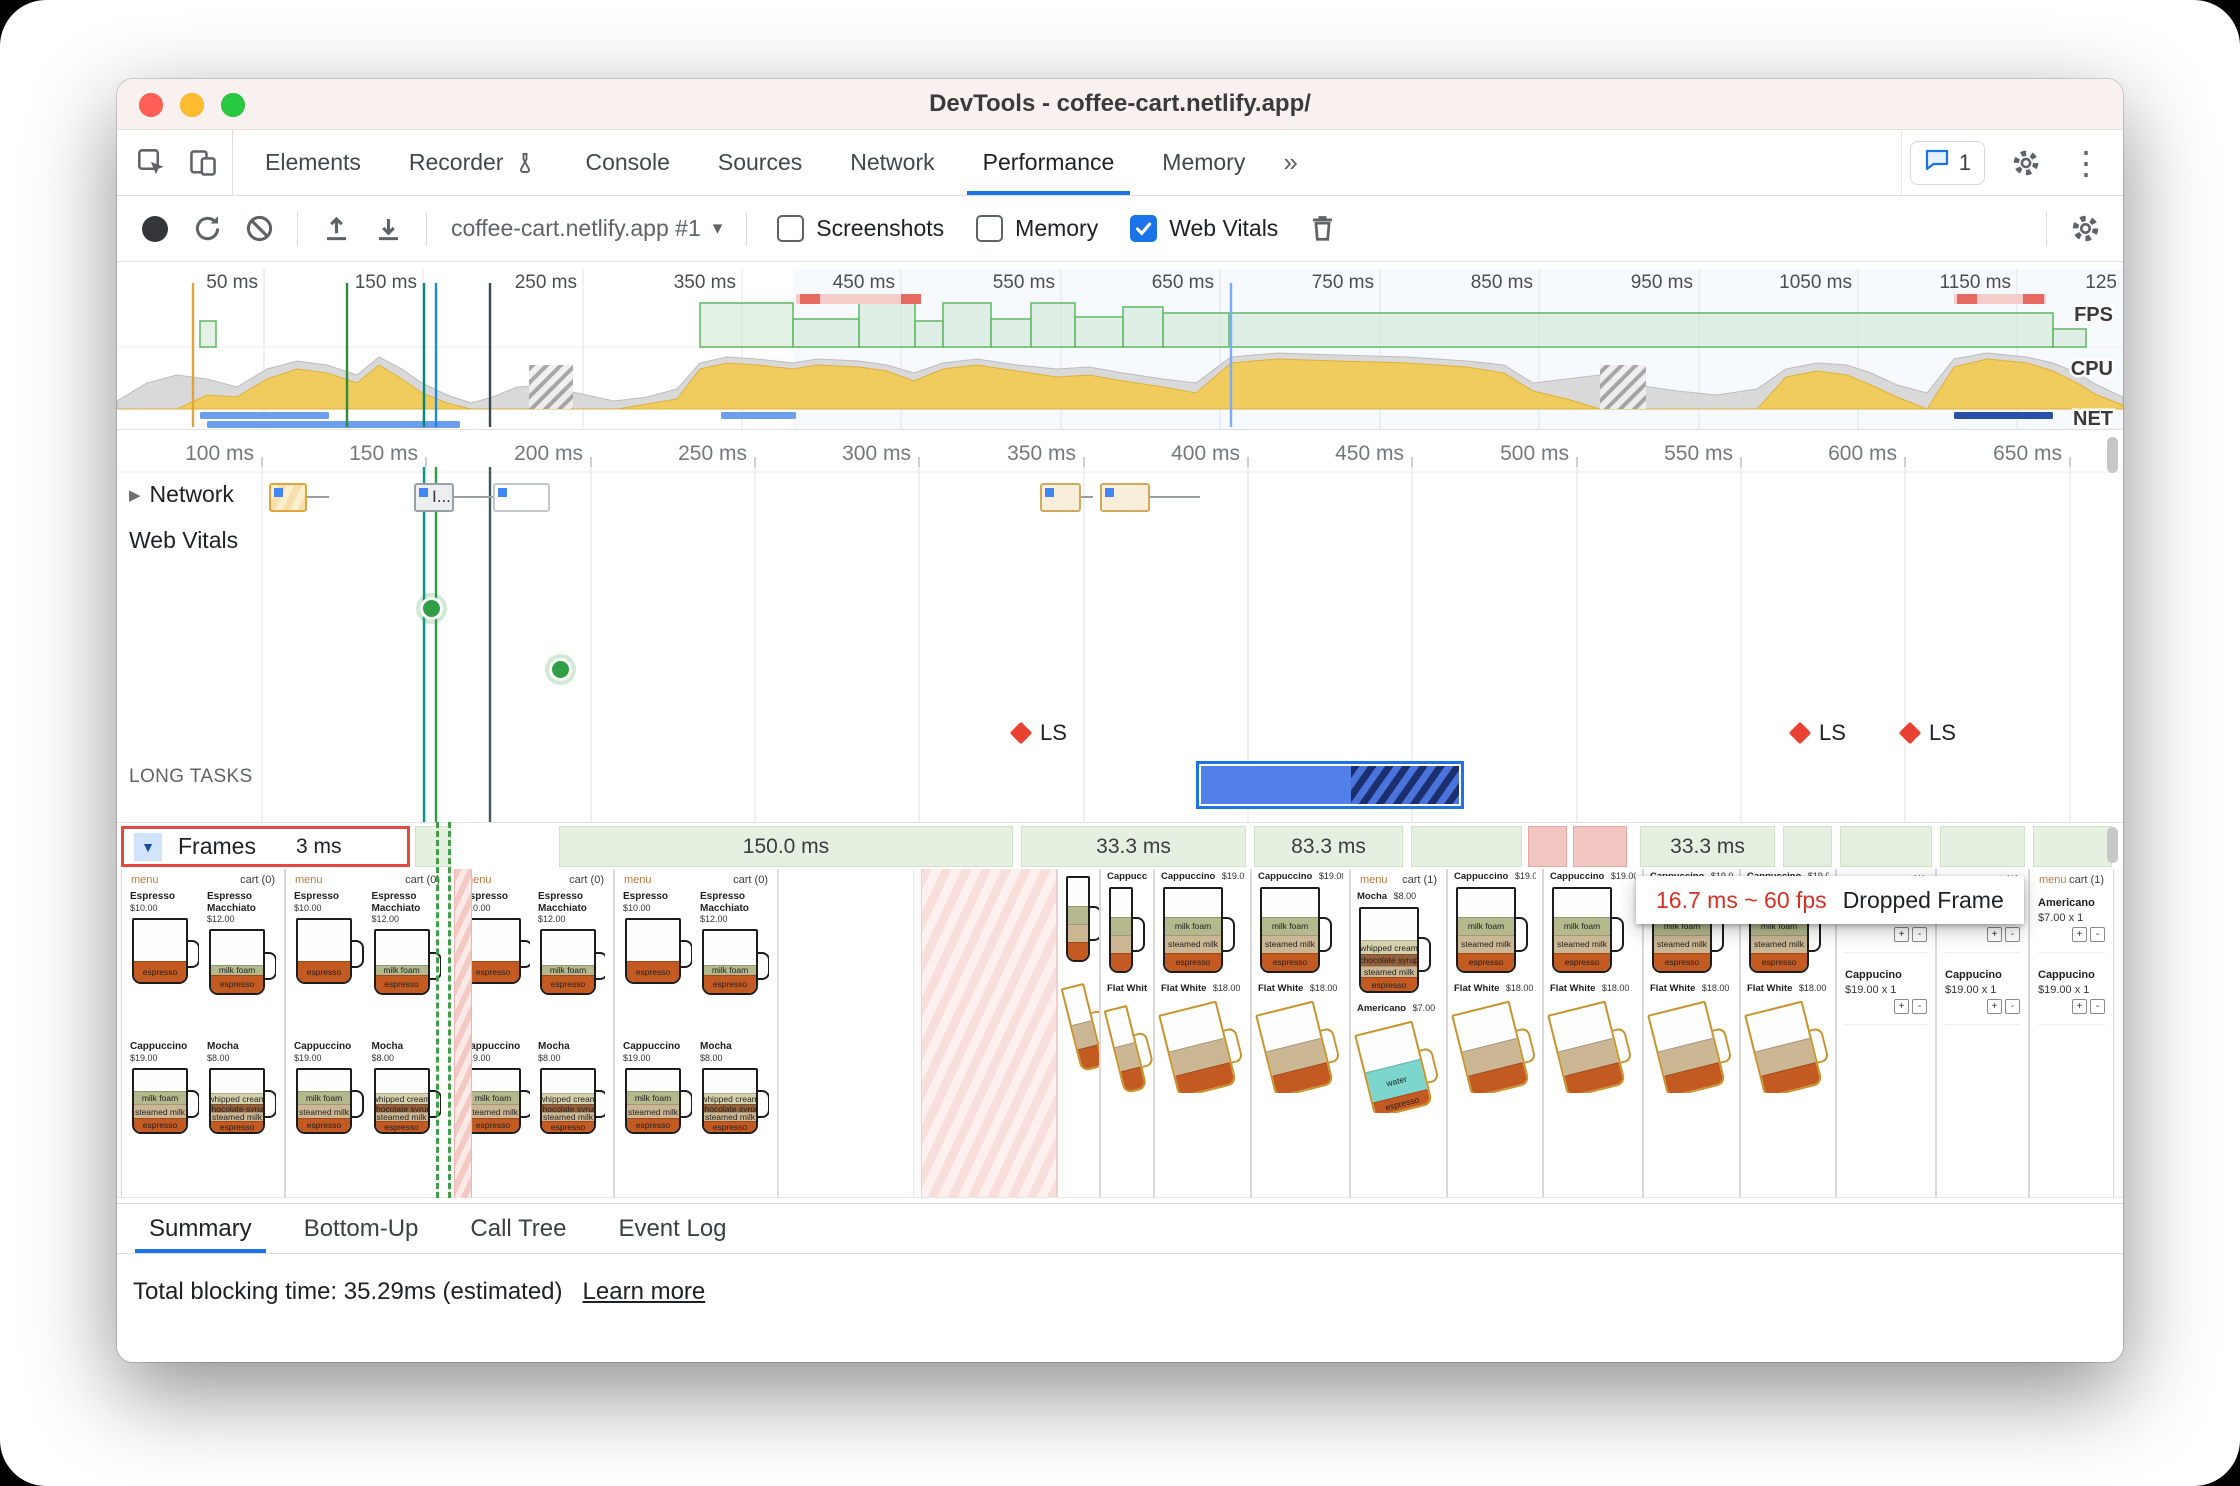 Image resolution: width=2240 pixels, height=1486 pixels. Describe the element at coordinates (1322, 229) in the screenshot. I see `delete-recording-icon` at that location.